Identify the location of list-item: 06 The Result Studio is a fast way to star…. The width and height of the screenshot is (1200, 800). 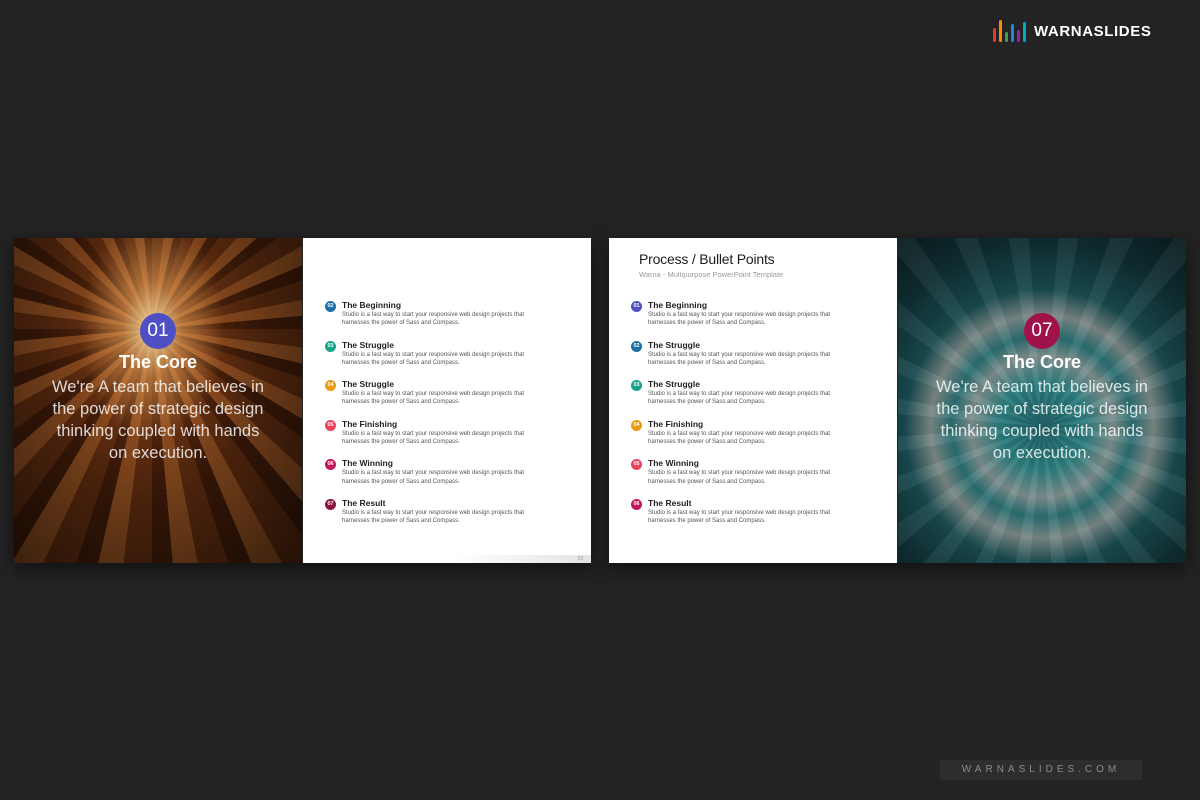
(739, 518).